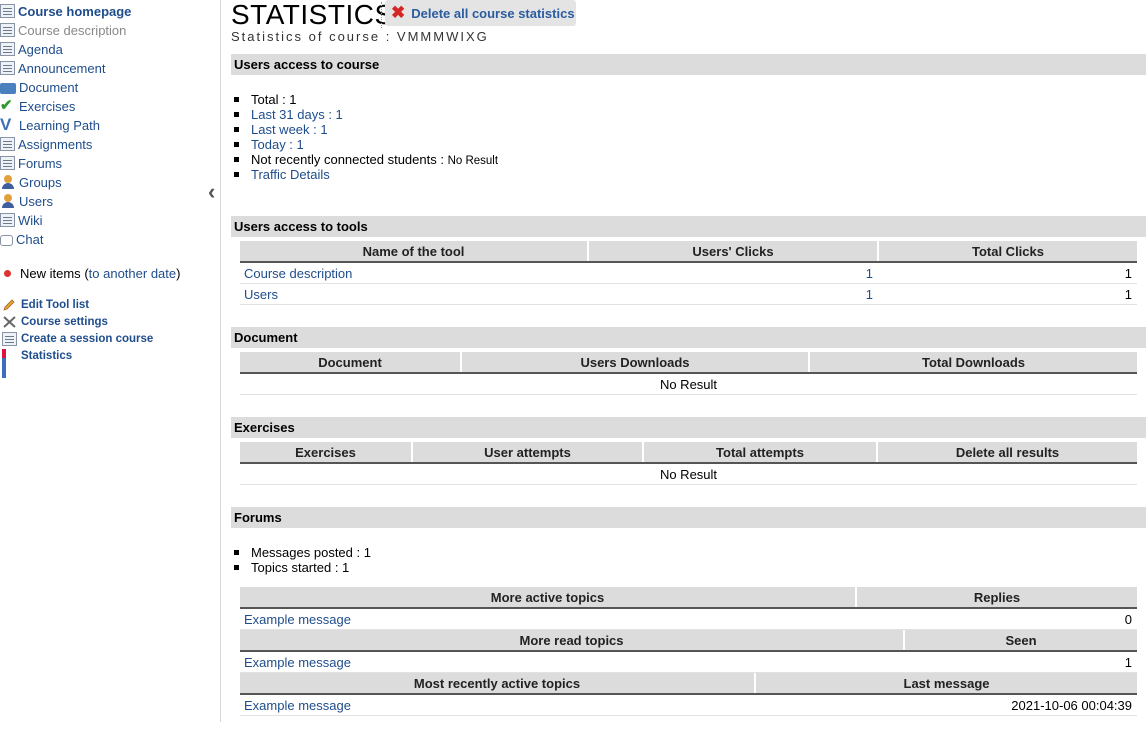 The height and width of the screenshot is (738, 1146). What do you see at coordinates (132, 273) in the screenshot?
I see `to-another-date-link: to another date` at bounding box center [132, 273].